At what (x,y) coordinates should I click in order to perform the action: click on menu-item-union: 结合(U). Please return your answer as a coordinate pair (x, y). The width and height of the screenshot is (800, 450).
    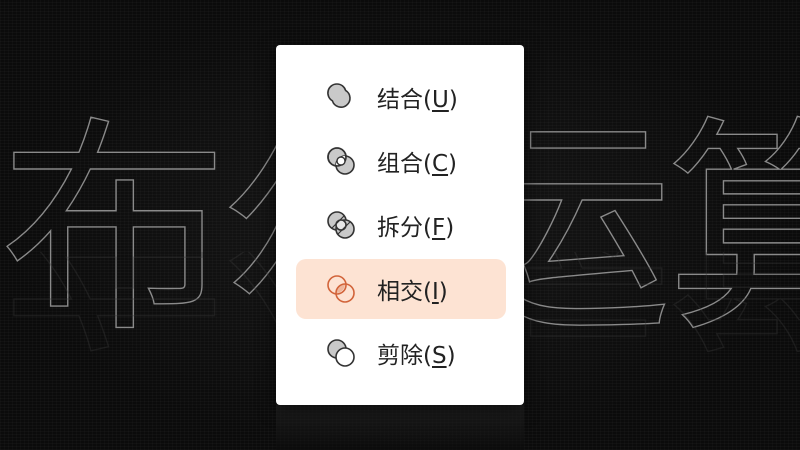
    Looking at the image, I should click on (401, 97).